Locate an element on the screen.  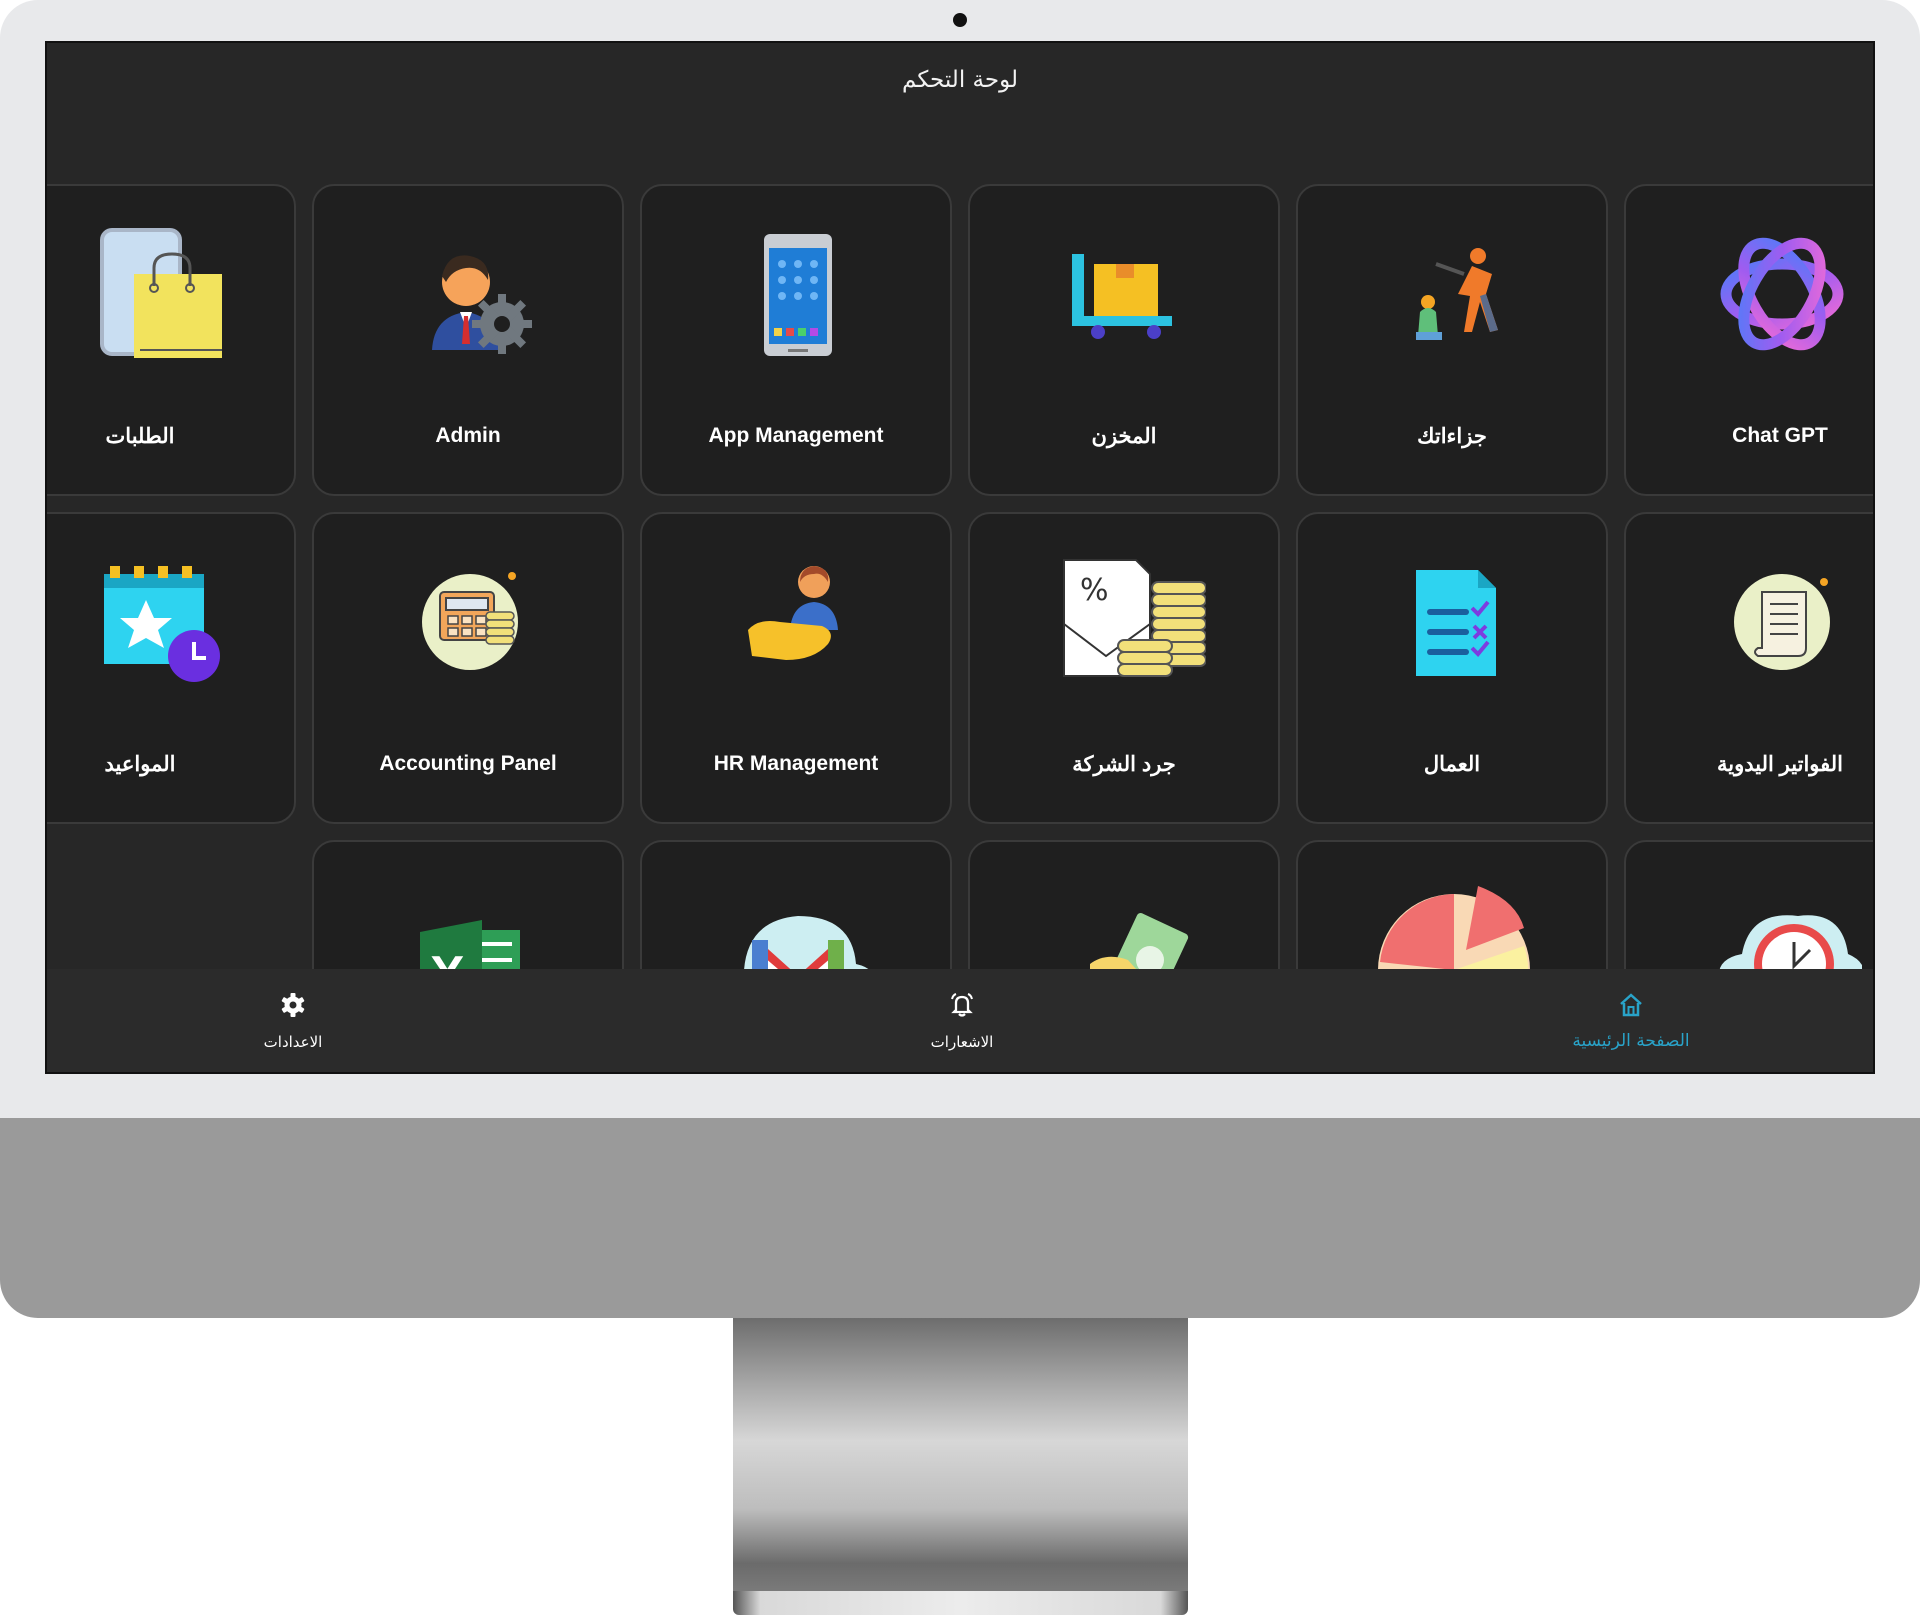
bell-icon is located at coordinates (962, 1005).